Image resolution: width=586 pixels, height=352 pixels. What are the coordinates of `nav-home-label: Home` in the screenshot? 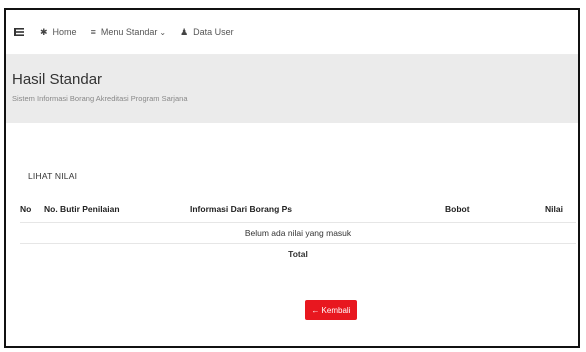 It's located at (64, 32).